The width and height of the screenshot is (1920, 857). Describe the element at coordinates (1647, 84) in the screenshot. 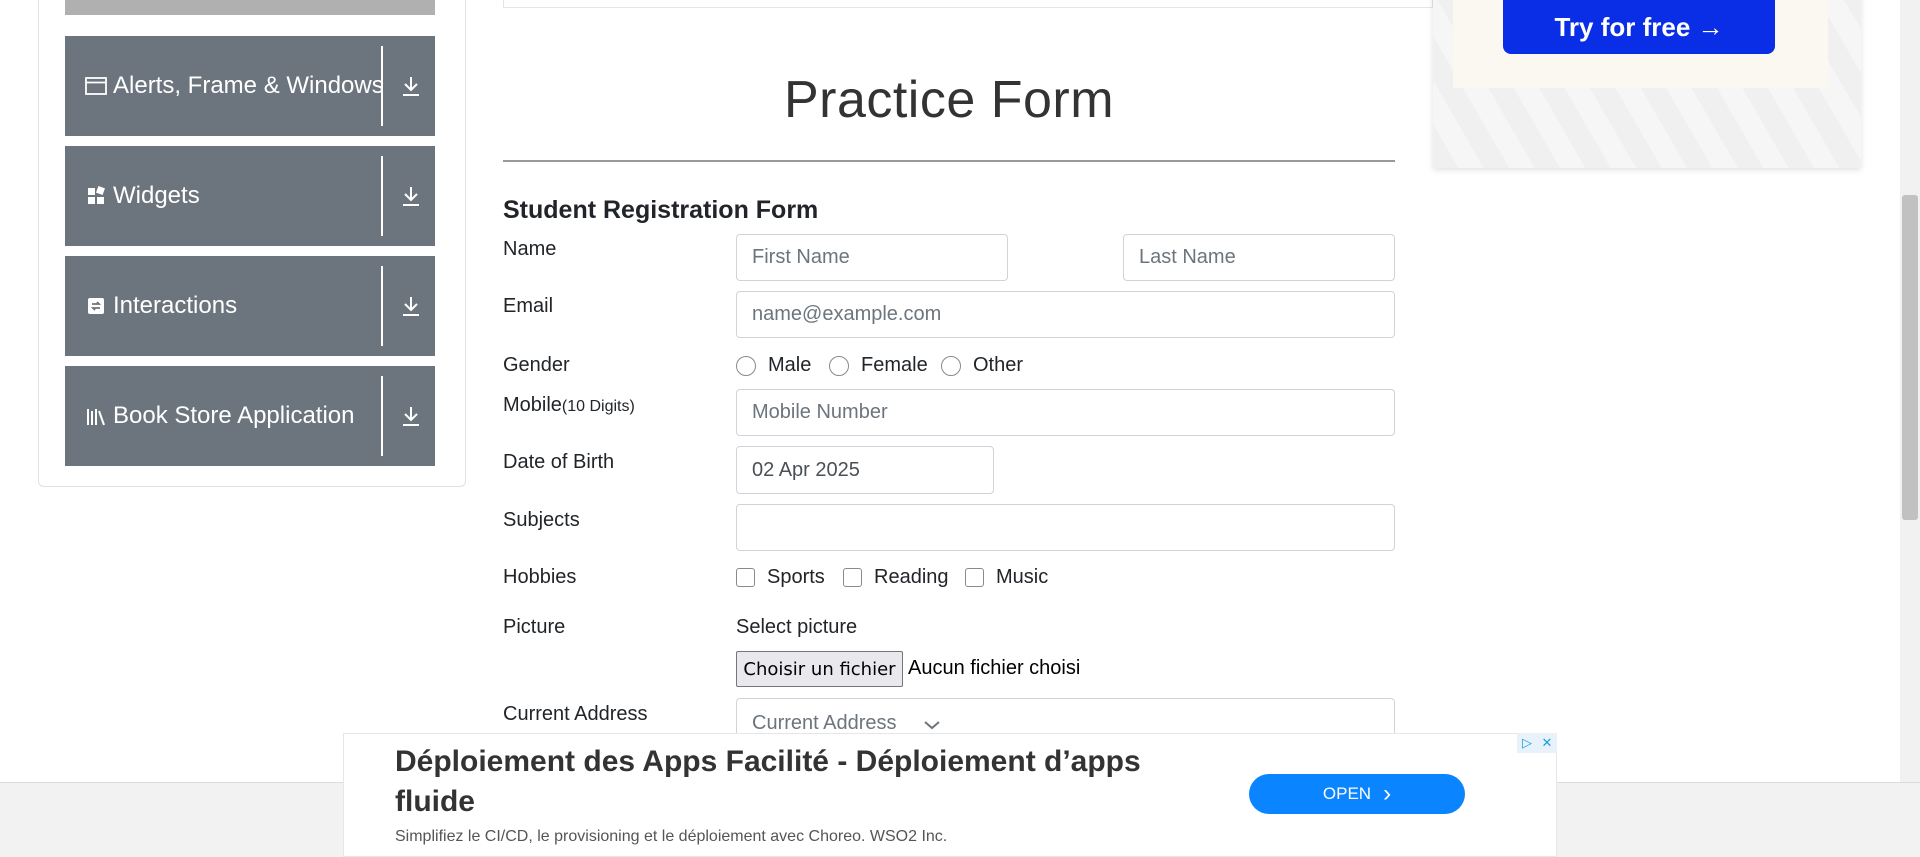

I see `top-right-ad: Try for free →` at that location.